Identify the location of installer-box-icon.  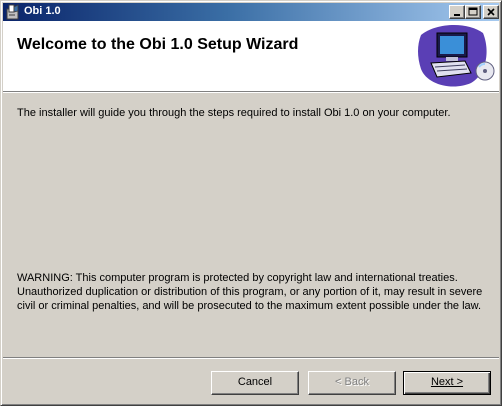
(13, 12).